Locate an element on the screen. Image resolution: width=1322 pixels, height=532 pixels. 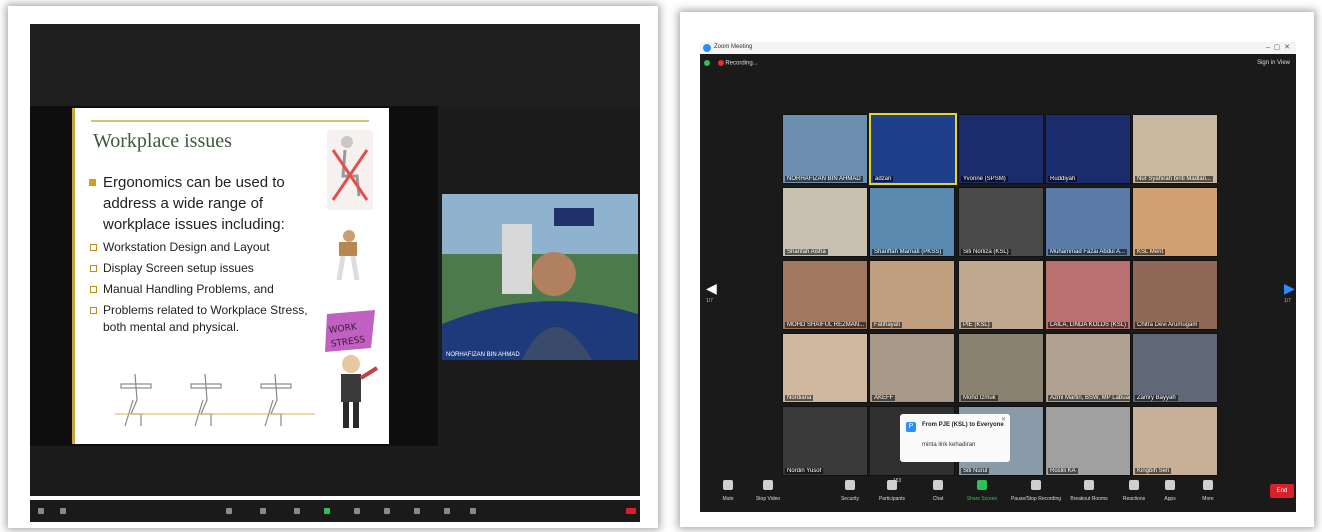
security-button: Security is located at coordinates (850, 491).